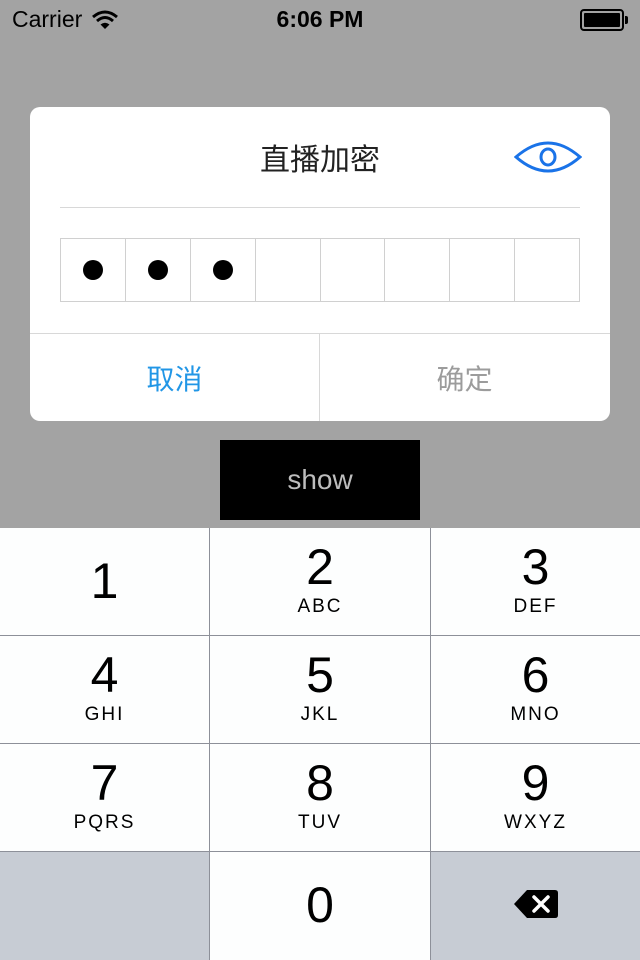 The width and height of the screenshot is (640, 960). What do you see at coordinates (174, 377) in the screenshot?
I see `cancel-button: 取消` at bounding box center [174, 377].